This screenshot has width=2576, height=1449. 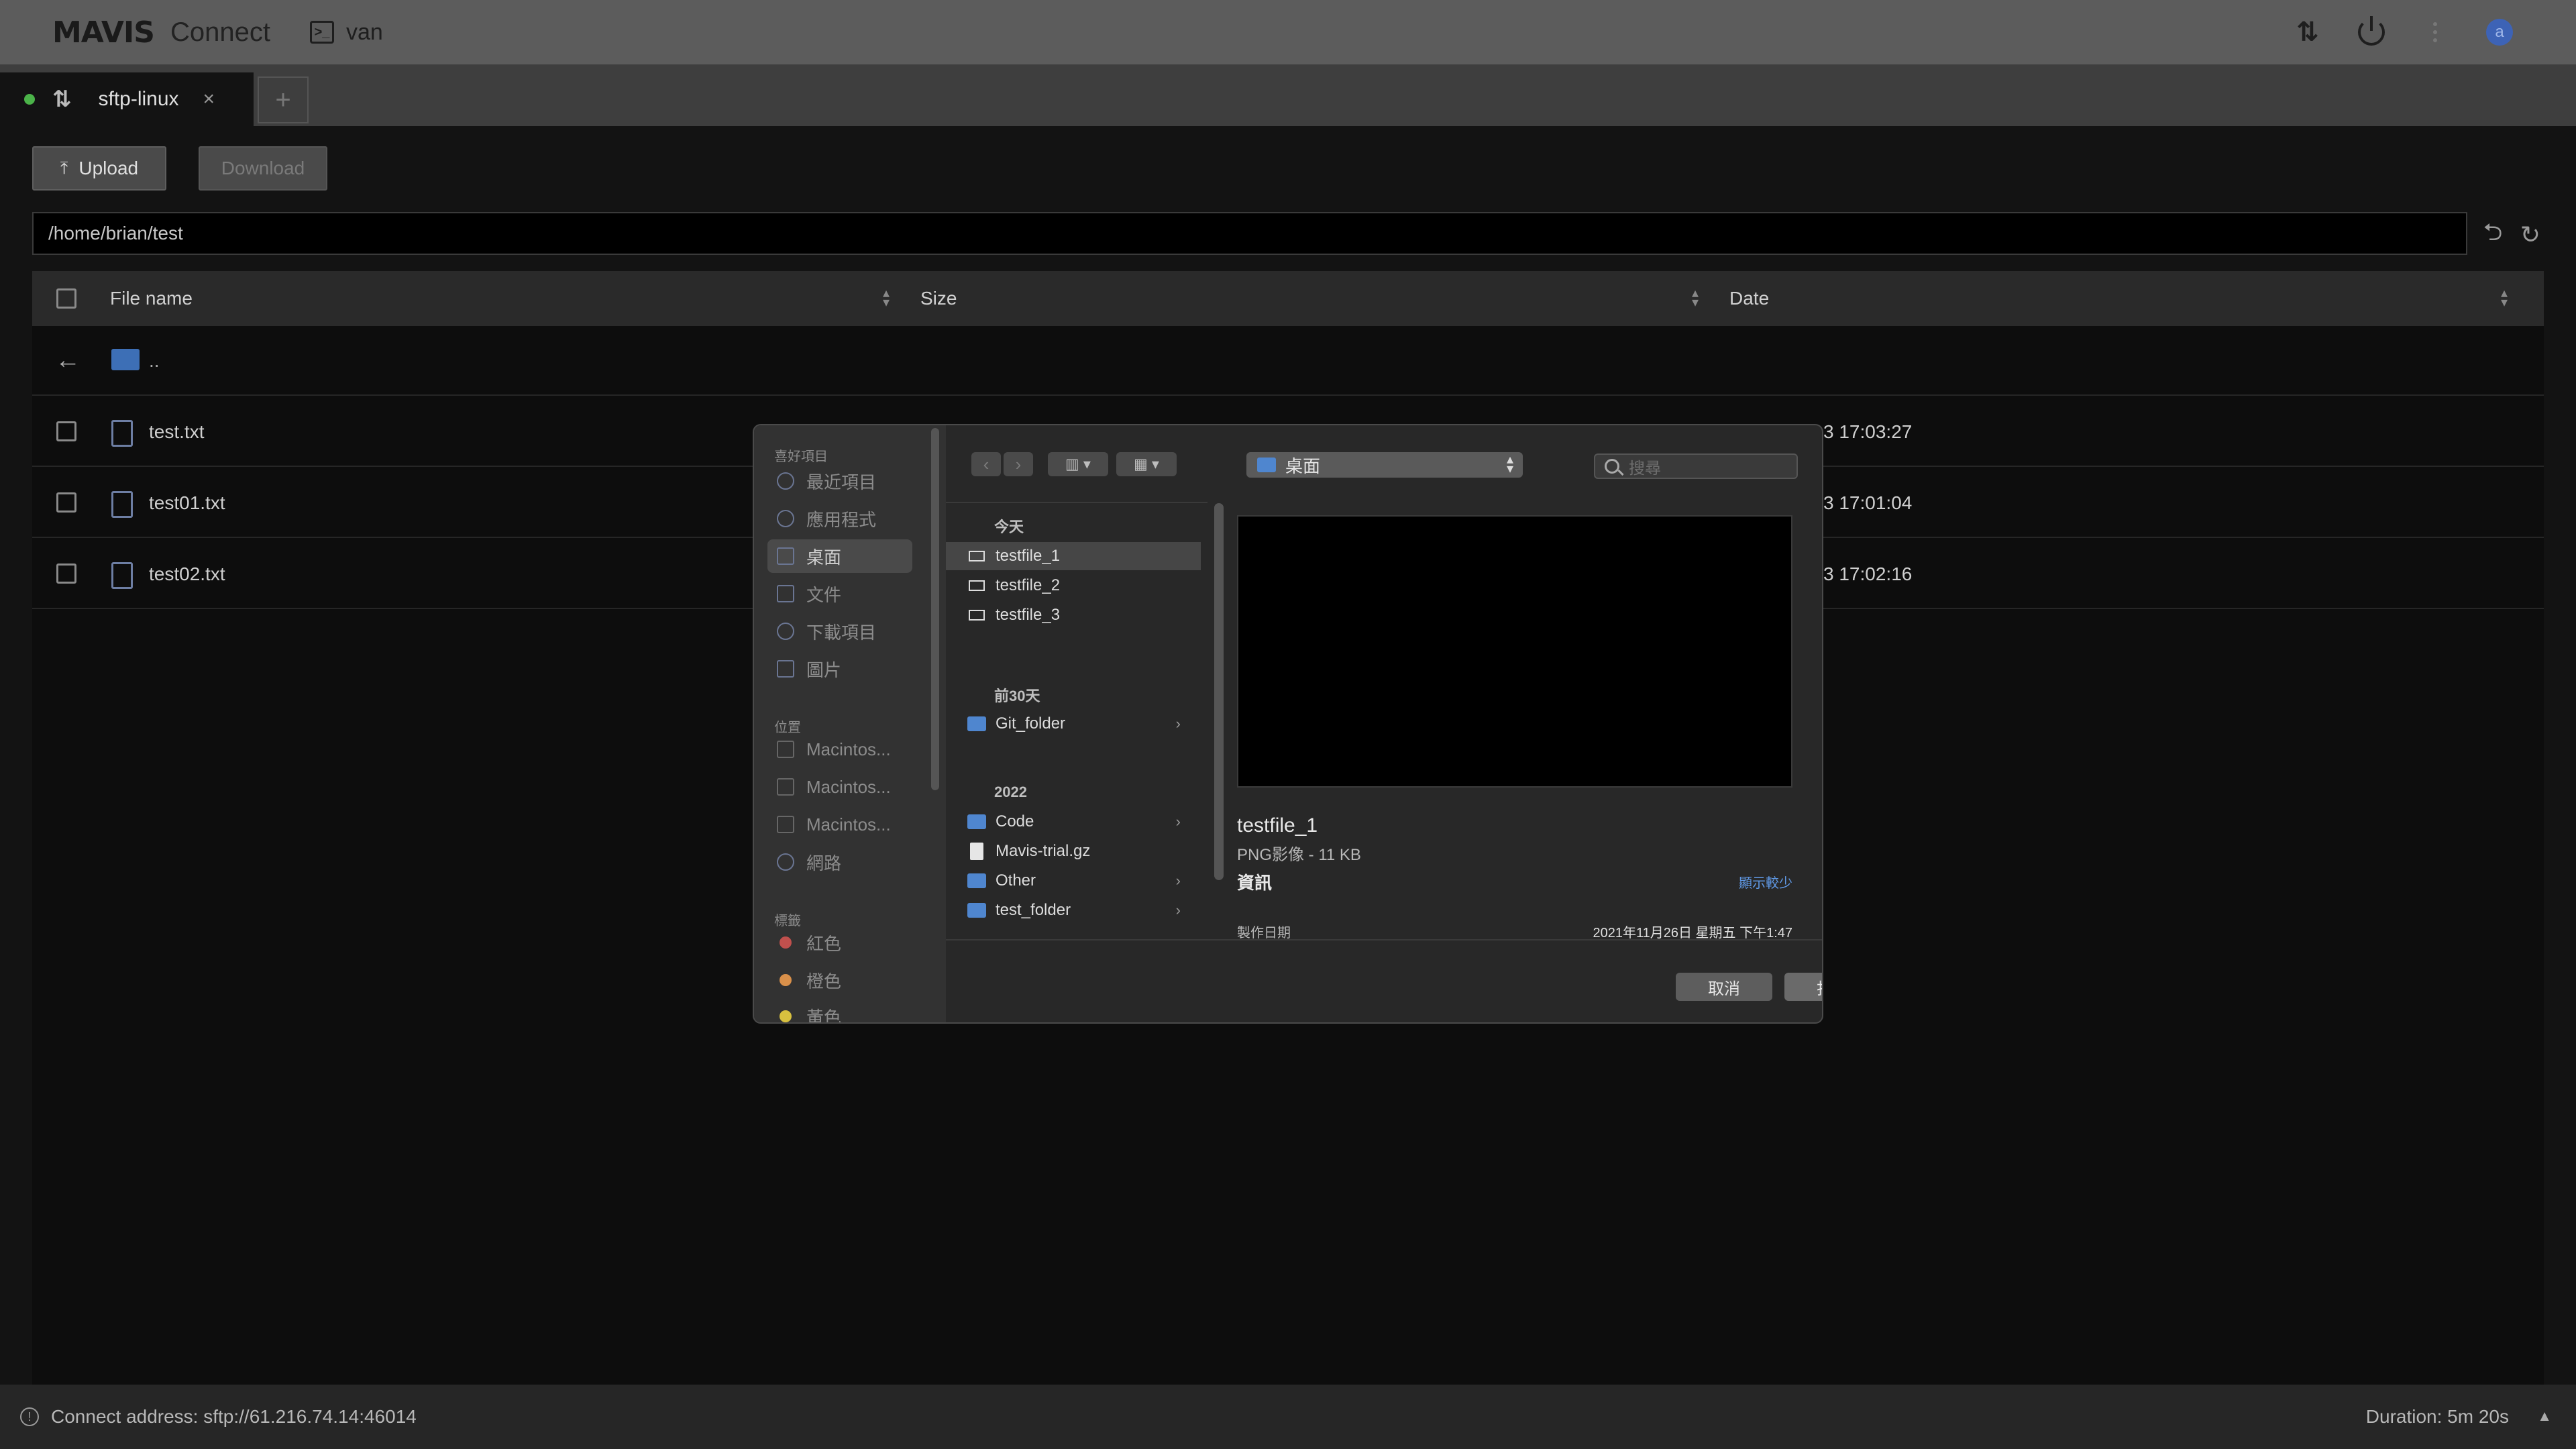 What do you see at coordinates (209, 99) in the screenshot?
I see `close-tab-icon: ×` at bounding box center [209, 99].